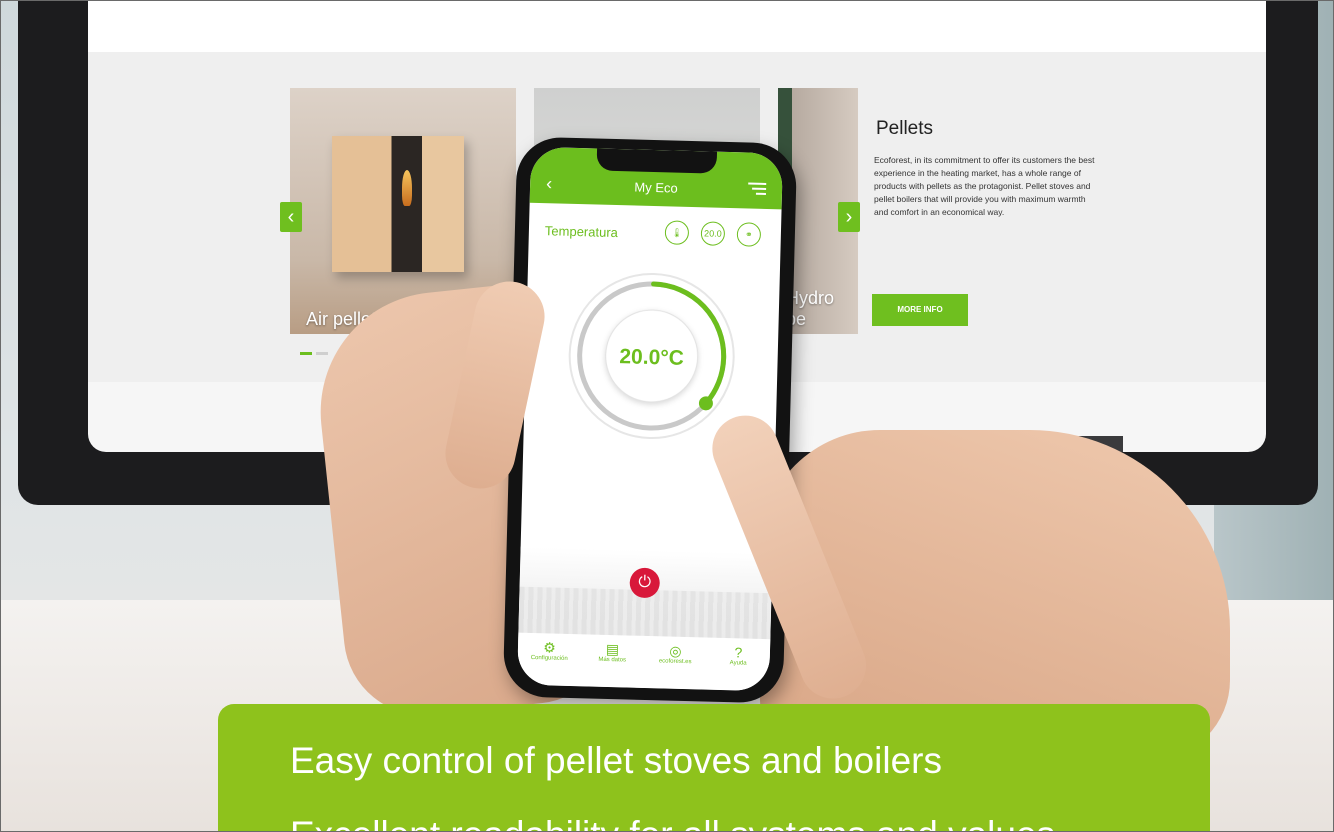 This screenshot has height=832, width=1334. What do you see at coordinates (905, 128) in the screenshot?
I see `info-title: Pellets` at bounding box center [905, 128].